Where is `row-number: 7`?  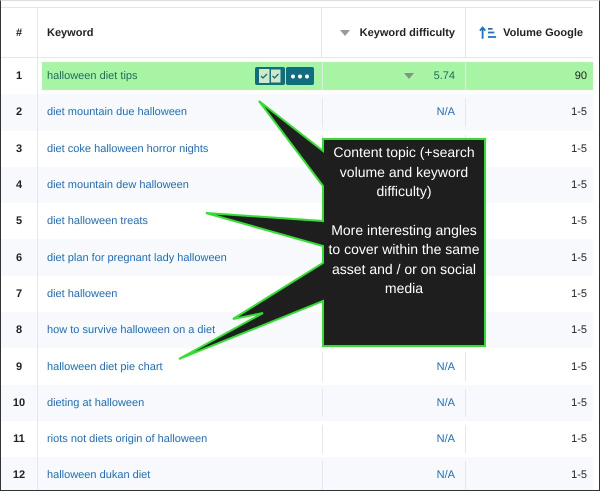 row-number: 7 is located at coordinates (19, 294).